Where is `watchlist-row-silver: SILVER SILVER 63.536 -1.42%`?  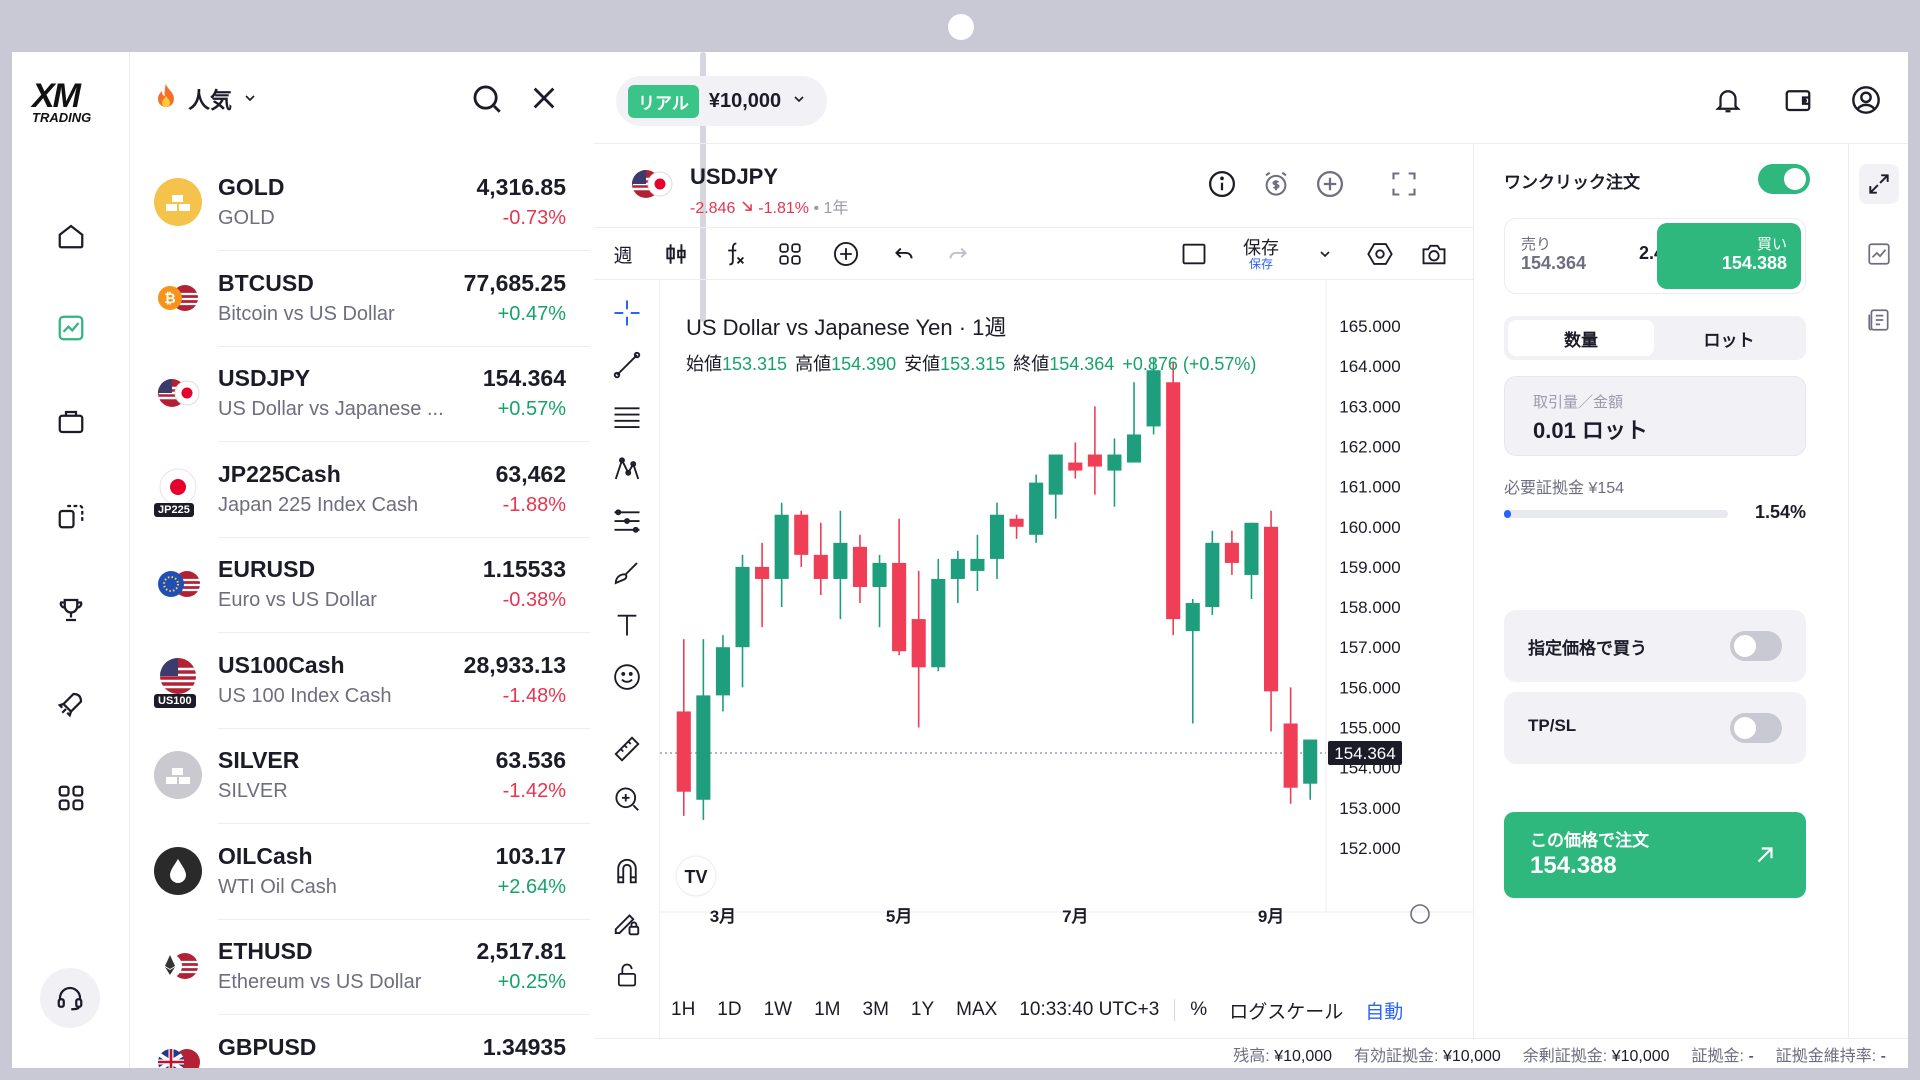
watchlist-row-silver: SILVER SILVER 63.536 -1.42% is located at coordinates (360, 776).